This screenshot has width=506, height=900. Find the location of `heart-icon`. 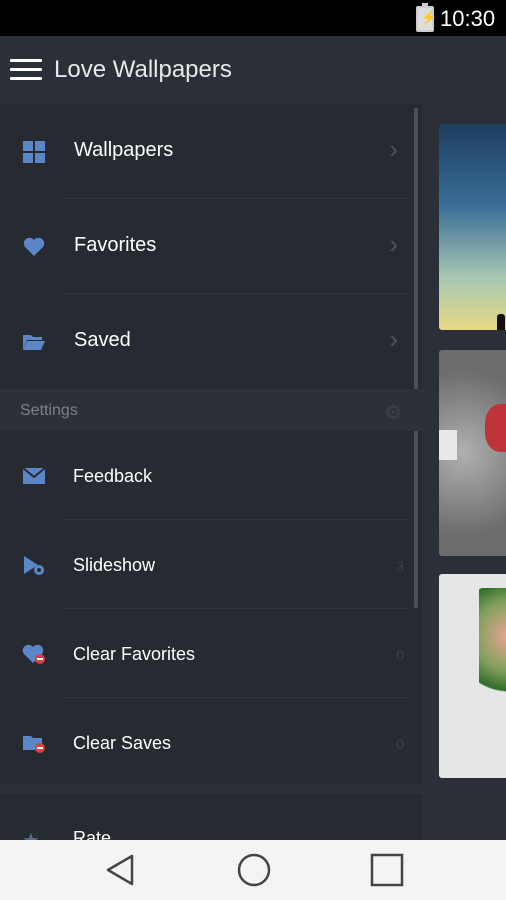

heart-icon is located at coordinates (34, 246).